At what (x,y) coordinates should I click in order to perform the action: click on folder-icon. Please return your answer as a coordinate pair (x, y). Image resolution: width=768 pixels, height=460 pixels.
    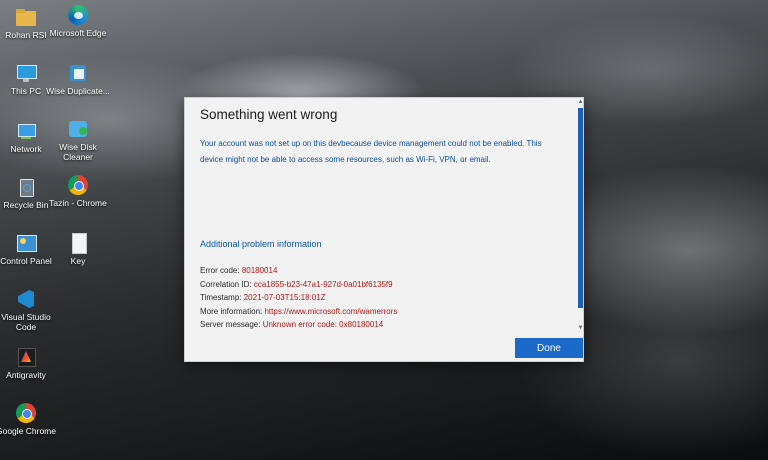
    Looking at the image, I should click on (26, 17).